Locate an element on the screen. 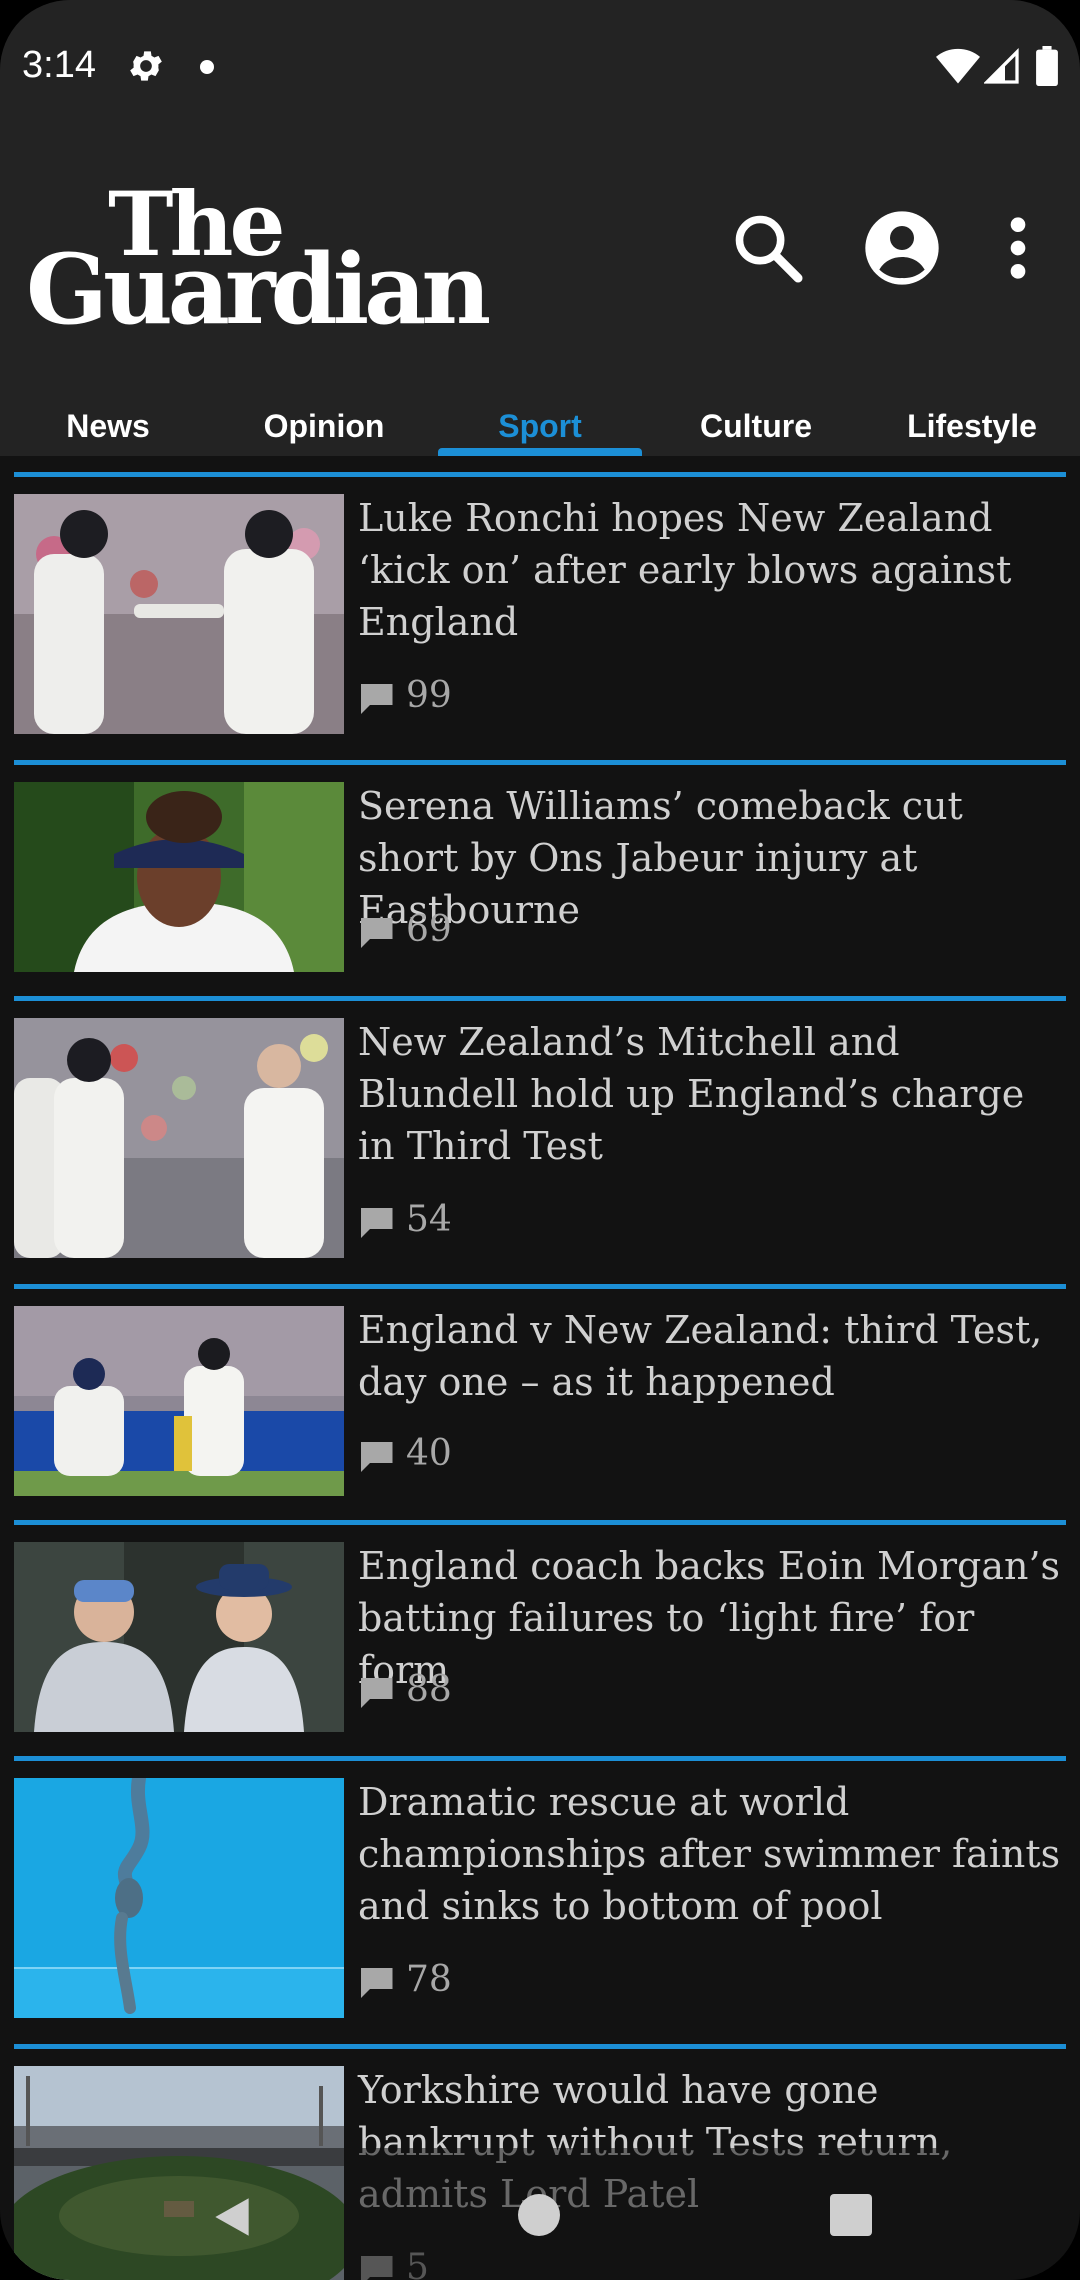  comment-count-value: 40 is located at coordinates (429, 1453).